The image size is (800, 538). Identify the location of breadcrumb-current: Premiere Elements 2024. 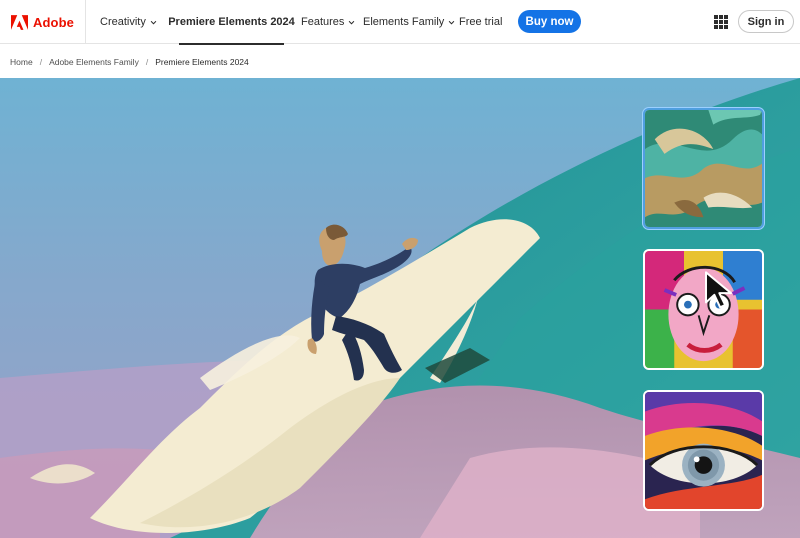
(202, 62).